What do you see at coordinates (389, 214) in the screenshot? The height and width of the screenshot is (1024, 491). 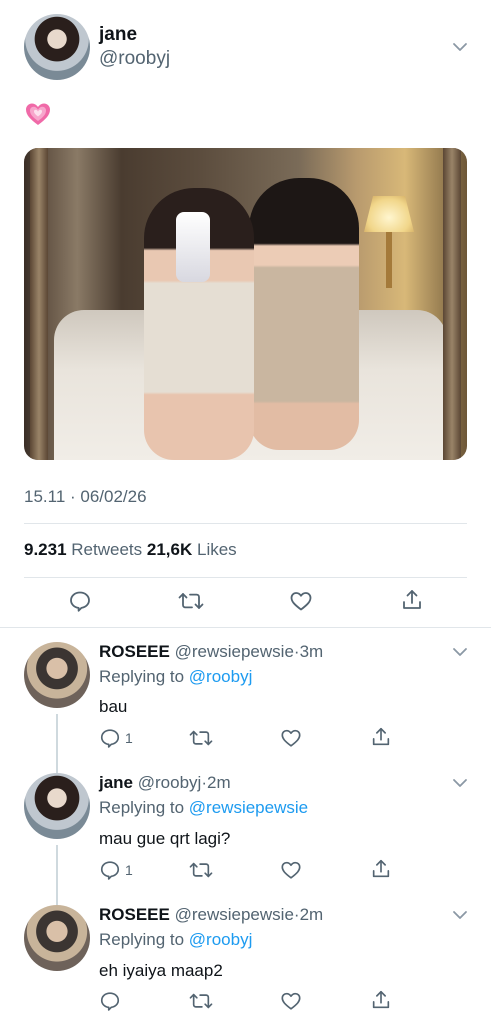 I see `lamp-shade` at bounding box center [389, 214].